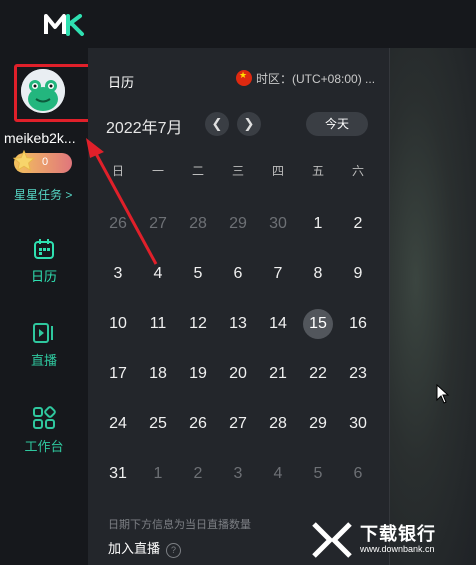 This screenshot has height=565, width=476. Describe the element at coordinates (44, 249) in the screenshot. I see `calendar-icon` at that location.